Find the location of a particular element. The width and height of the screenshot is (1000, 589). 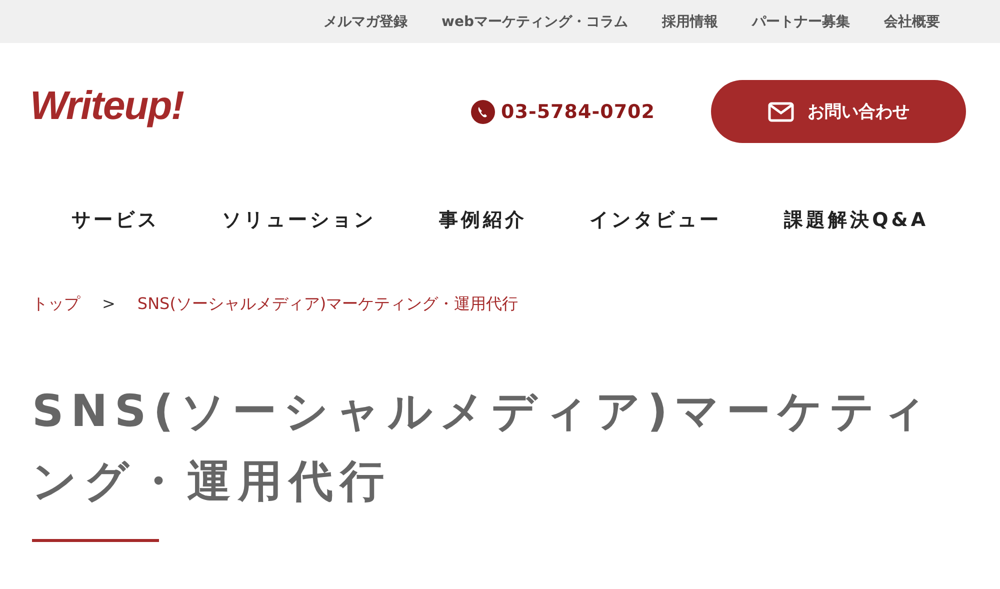

phone-icon is located at coordinates (483, 112).